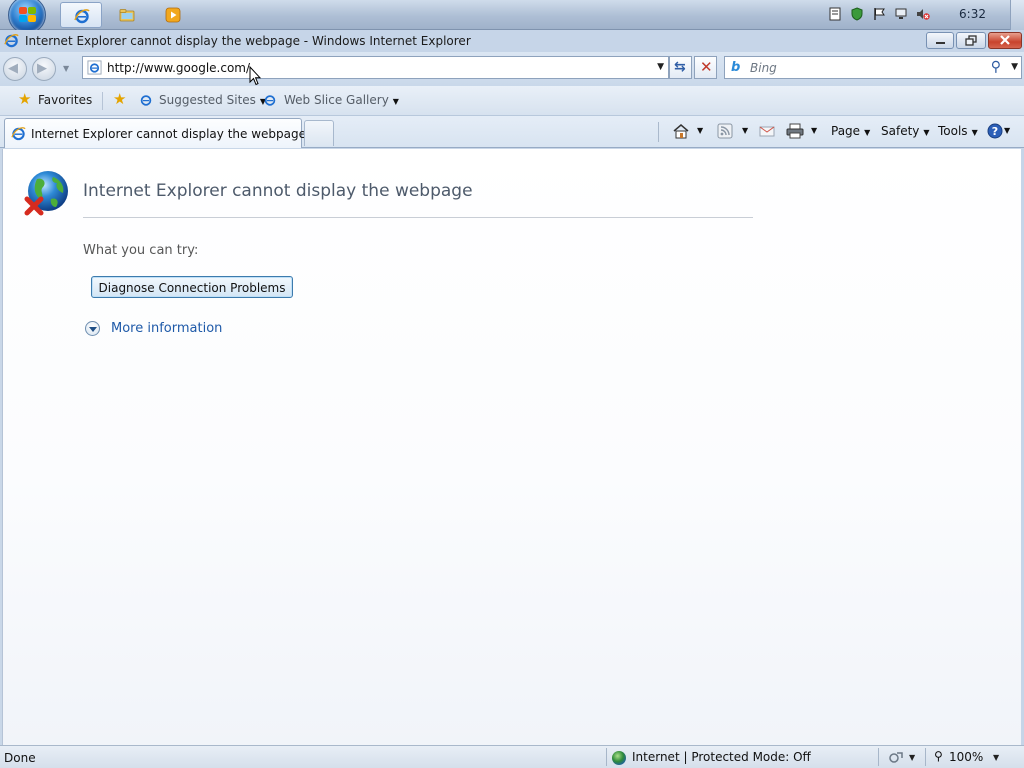  I want to click on clock: 6:32, so click(972, 14).